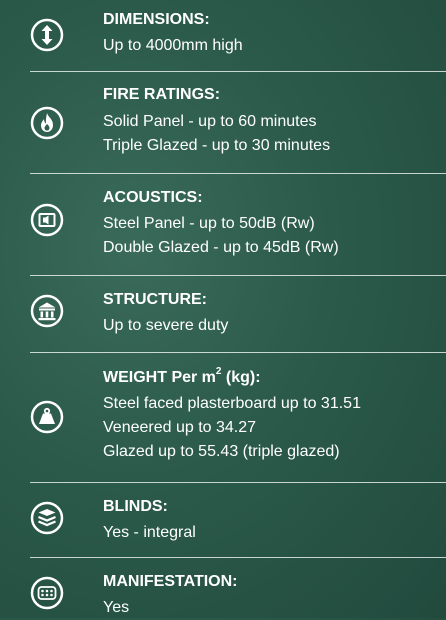 The width and height of the screenshot is (446, 620). Describe the element at coordinates (47, 311) in the screenshot. I see `building-icon` at that location.